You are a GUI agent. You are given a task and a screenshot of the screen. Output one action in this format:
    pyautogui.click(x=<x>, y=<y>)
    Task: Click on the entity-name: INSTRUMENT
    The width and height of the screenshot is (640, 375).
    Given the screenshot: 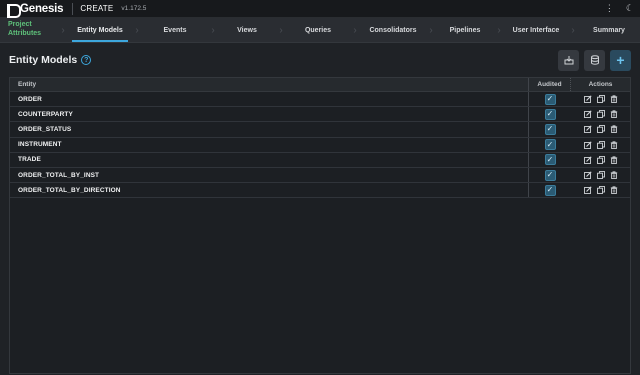 What is the action you would take?
    pyautogui.click(x=269, y=144)
    